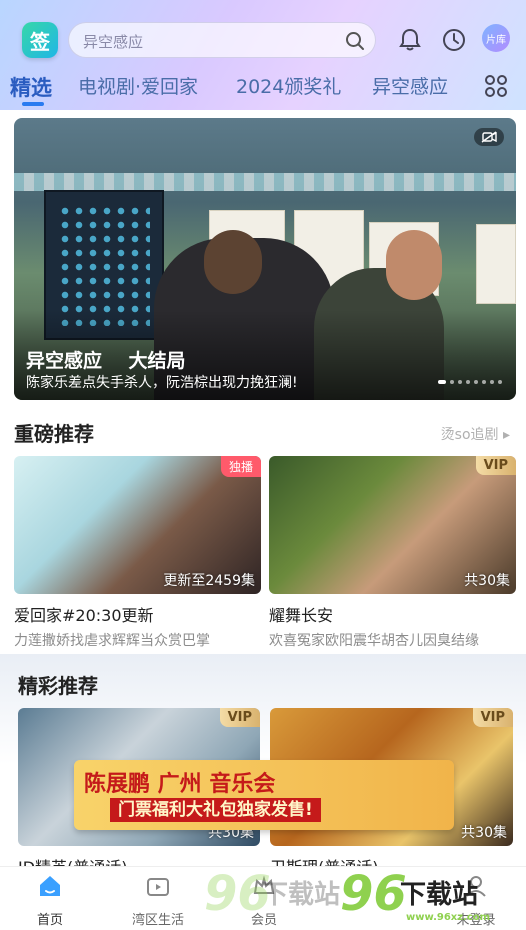 The width and height of the screenshot is (526, 930). I want to click on bell-icon, so click(410, 40).